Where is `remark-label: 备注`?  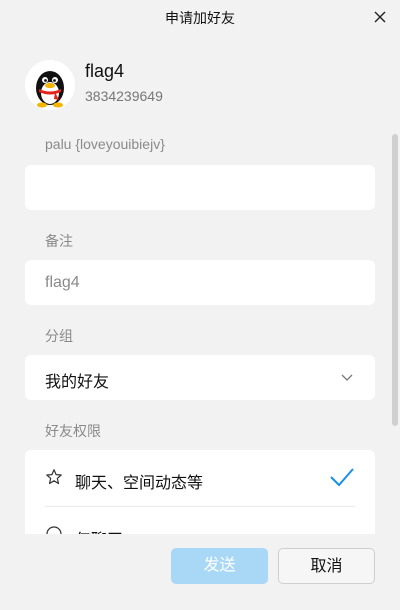
remark-label: 备注 is located at coordinates (59, 241).